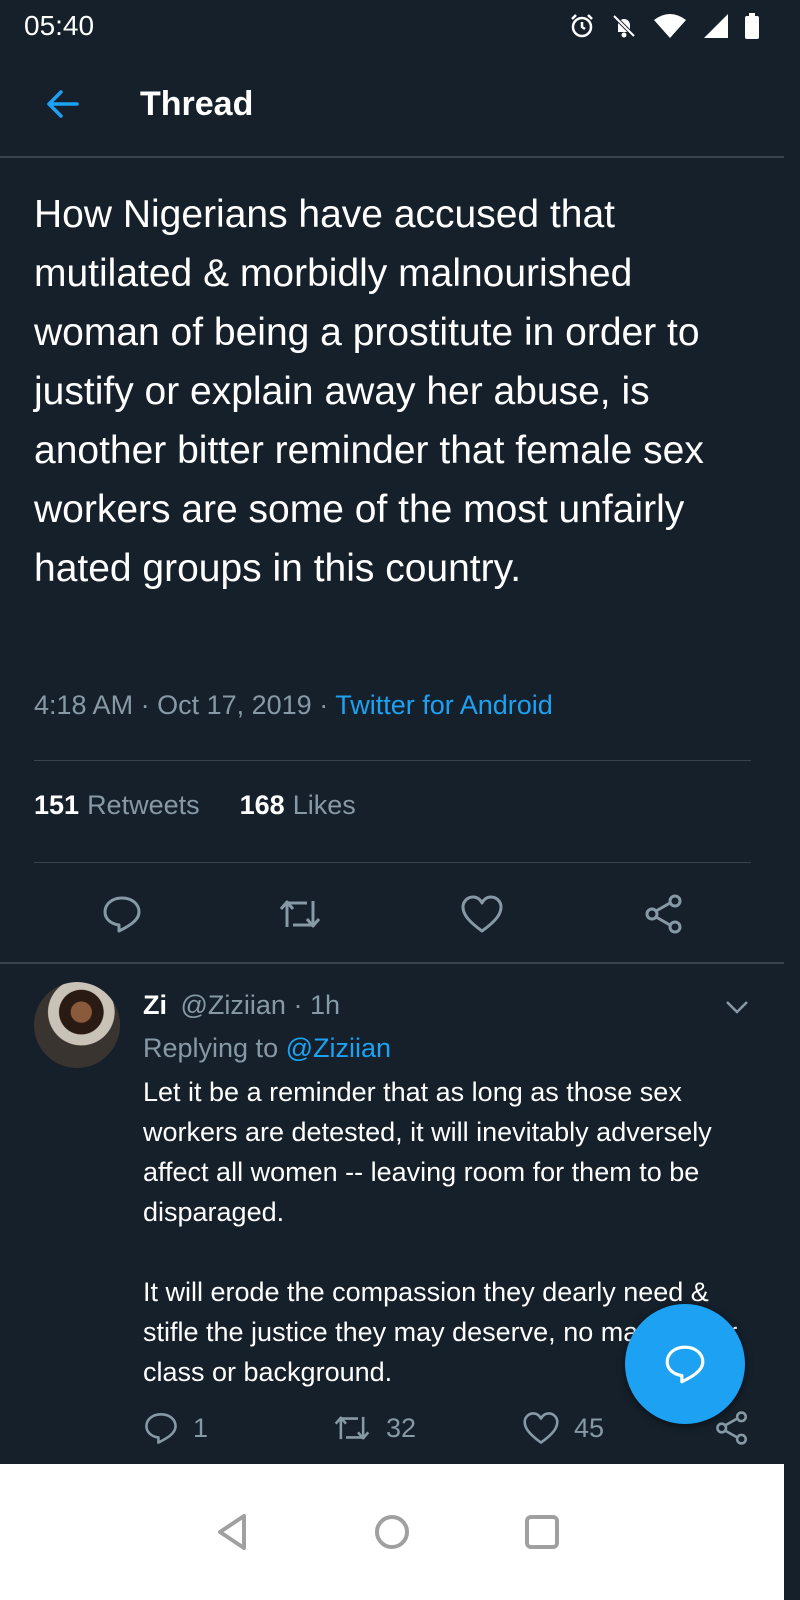  What do you see at coordinates (392, 26) in the screenshot?
I see `status-bar: 05:40` at bounding box center [392, 26].